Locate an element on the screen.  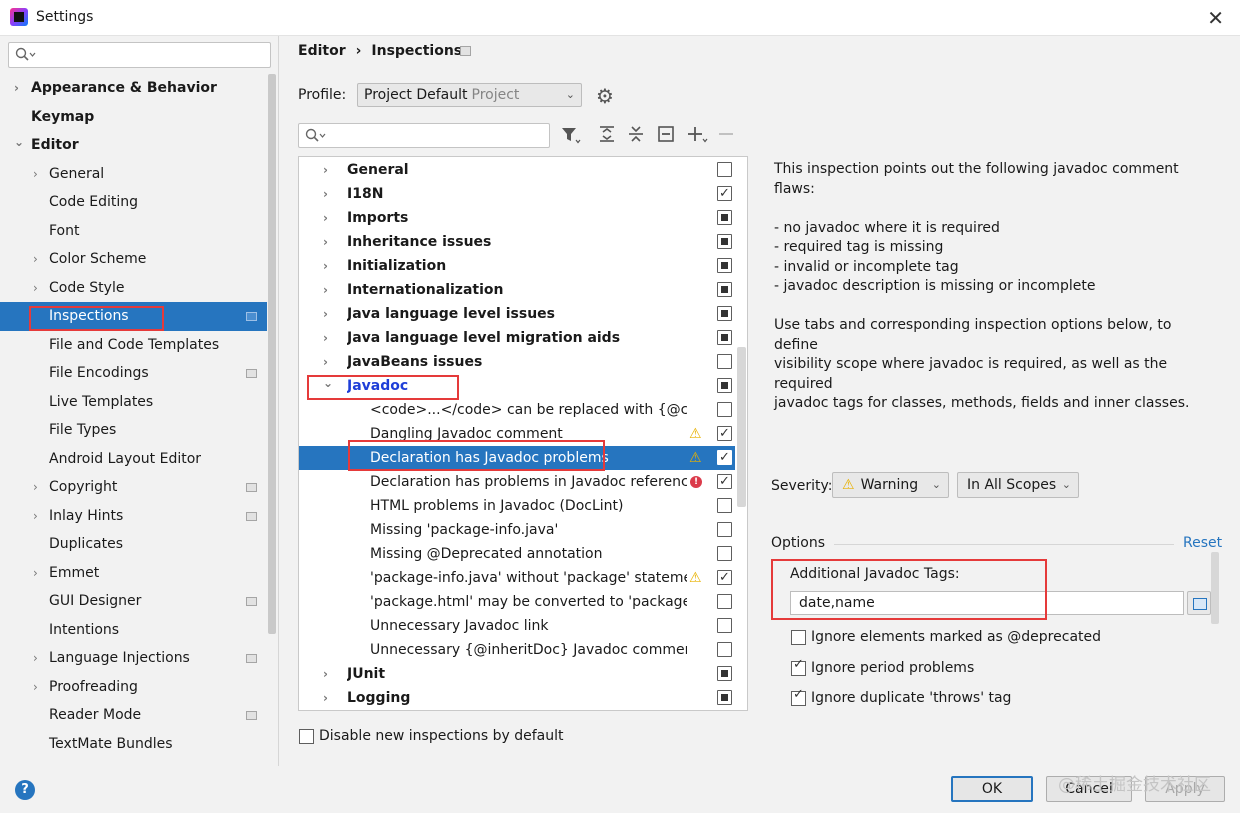
ignore-deprecated-checkbox is located at coordinates (798, 637).